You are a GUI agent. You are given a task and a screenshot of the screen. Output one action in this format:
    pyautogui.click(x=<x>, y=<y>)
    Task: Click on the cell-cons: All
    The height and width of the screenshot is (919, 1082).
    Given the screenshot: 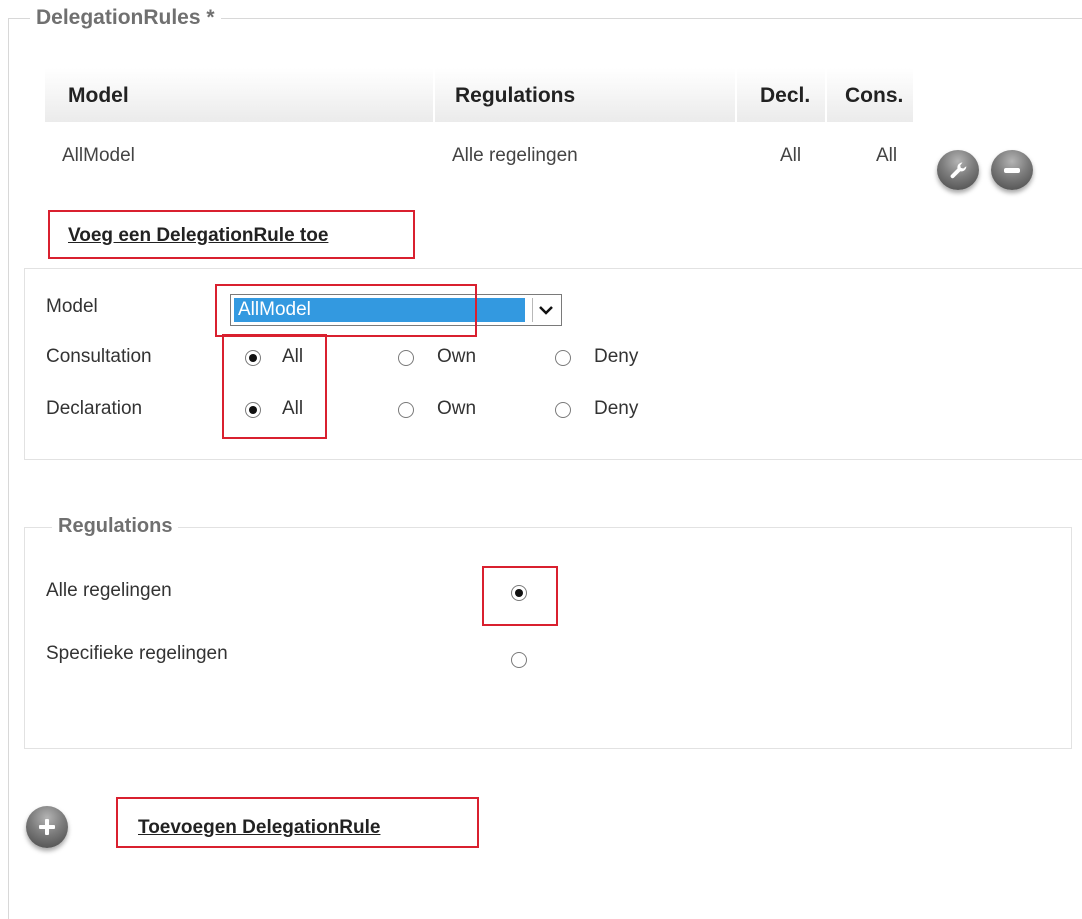 What is the action you would take?
    pyautogui.click(x=887, y=155)
    